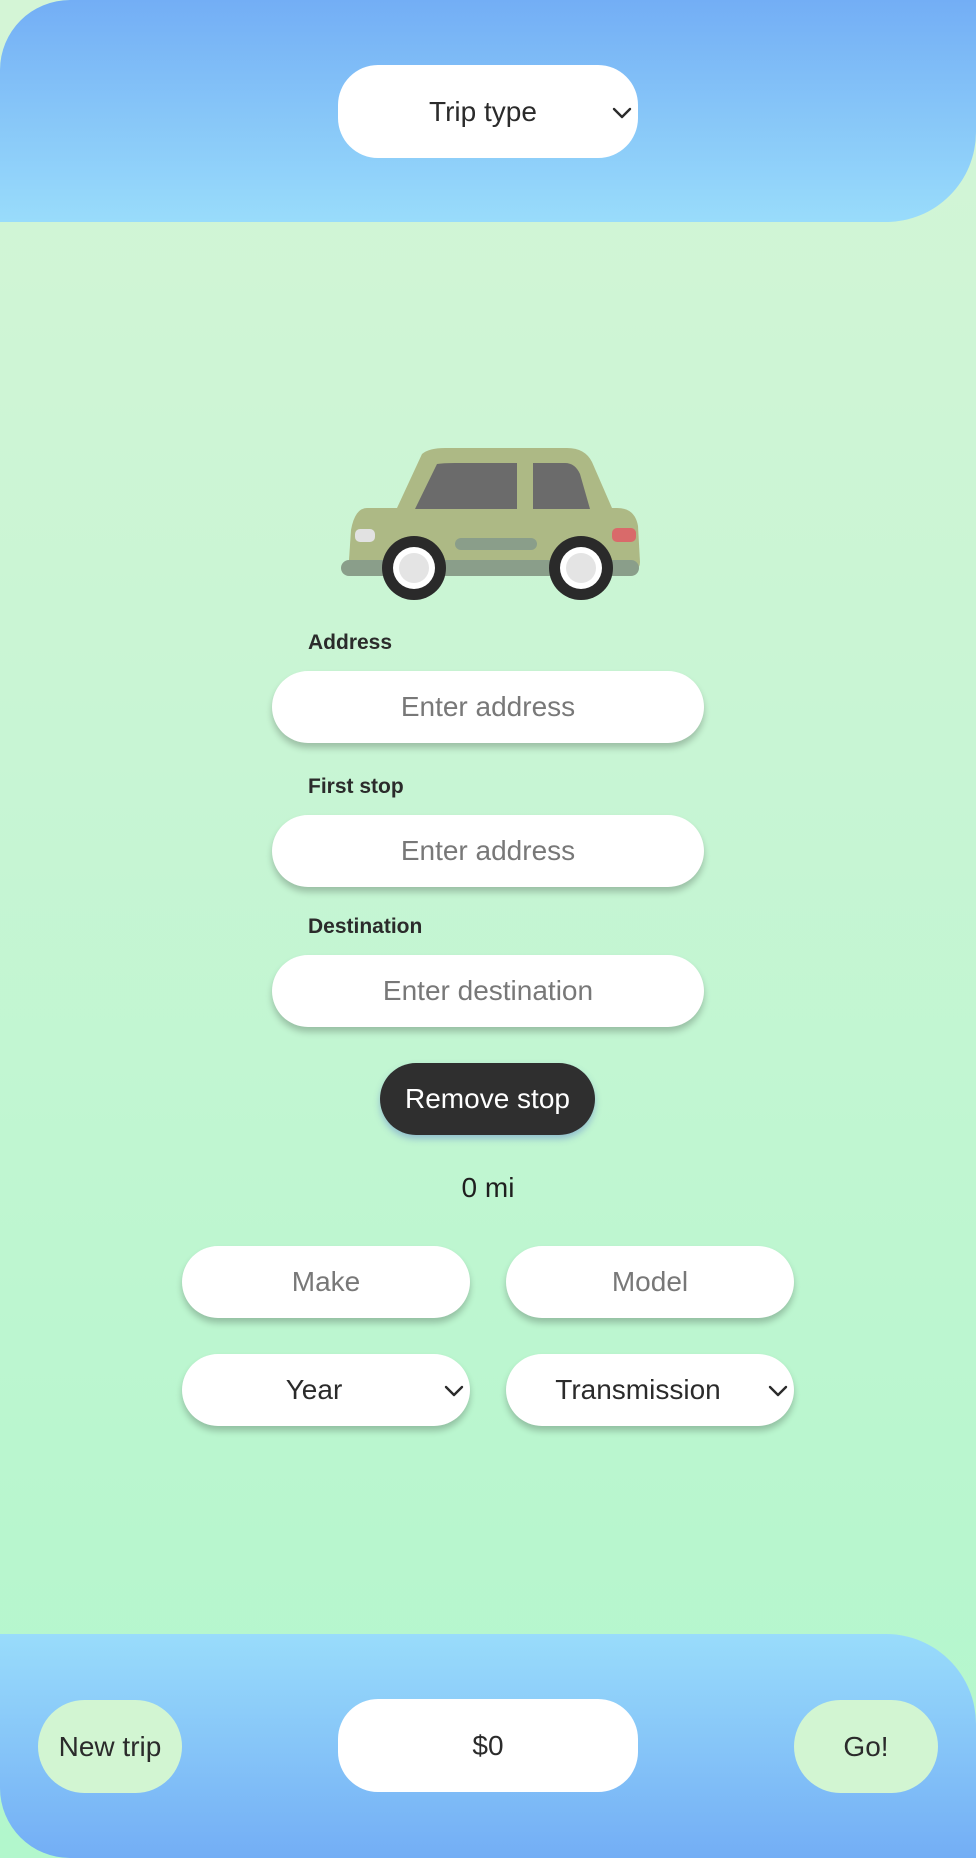 This screenshot has height=1858, width=976. I want to click on new-trip-button: New trip, so click(110, 1746).